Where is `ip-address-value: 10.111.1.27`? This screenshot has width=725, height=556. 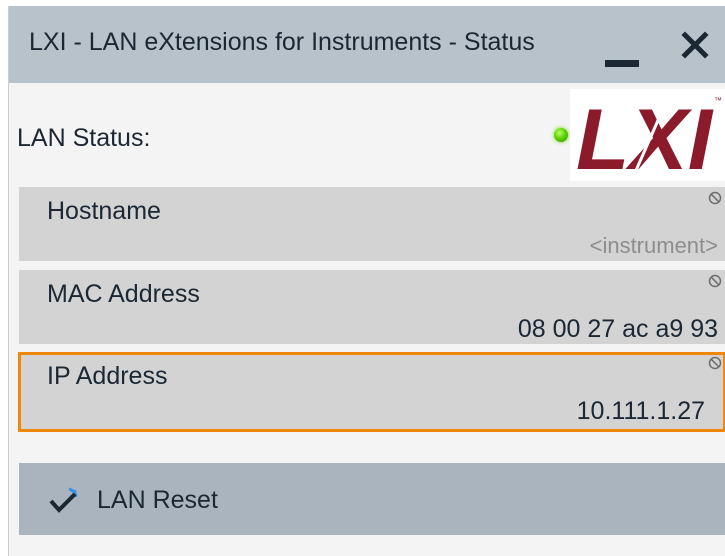 ip-address-value: 10.111.1.27 is located at coordinates (640, 411).